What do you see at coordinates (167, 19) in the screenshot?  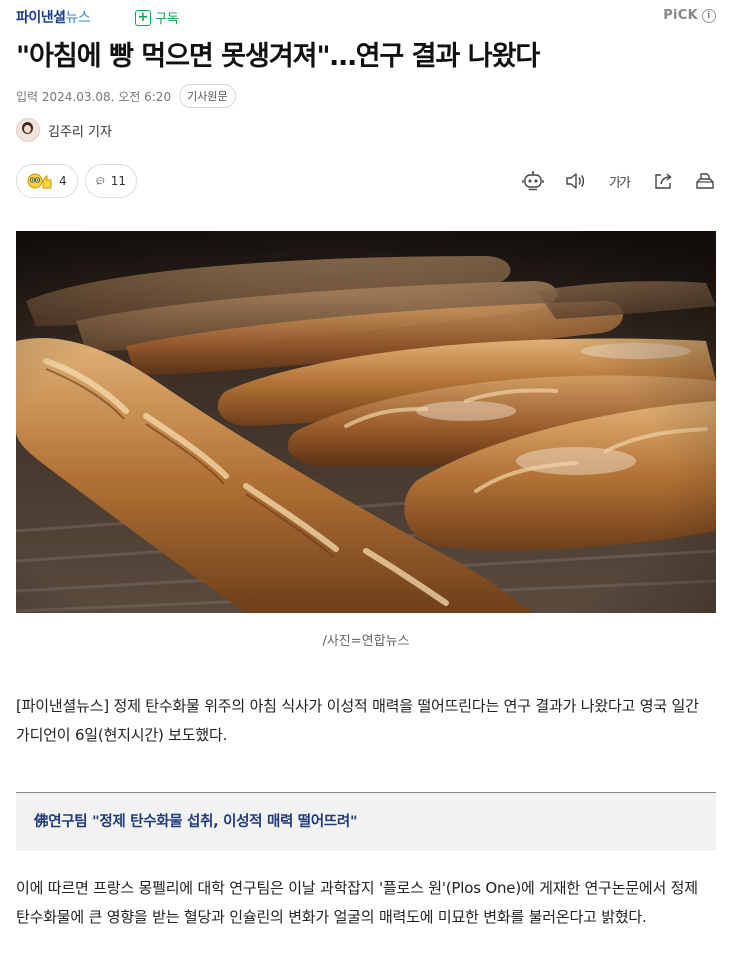 I see `subscribe-label: 구독` at bounding box center [167, 19].